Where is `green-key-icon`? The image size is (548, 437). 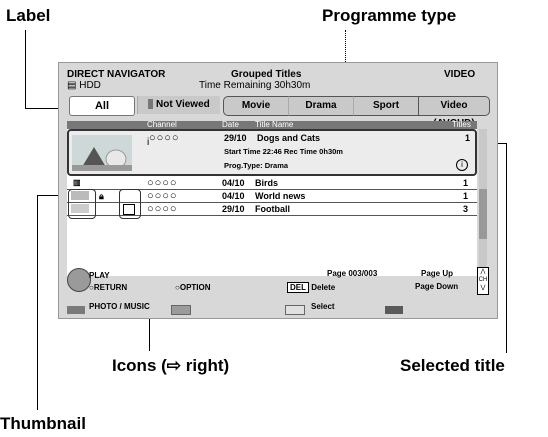 green-key-icon is located at coordinates (181, 309).